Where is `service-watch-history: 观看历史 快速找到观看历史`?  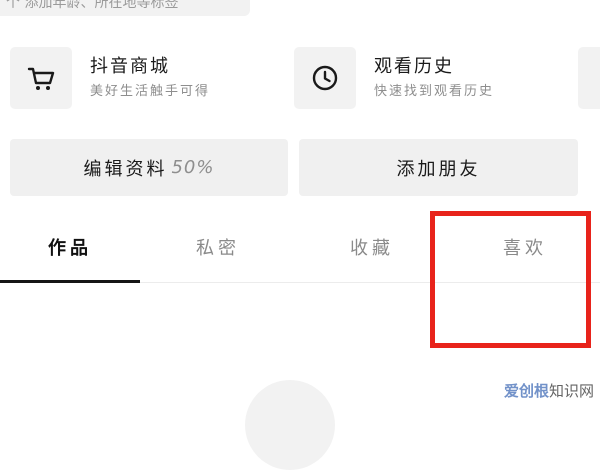 service-watch-history: 观看历史 快速找到观看历史 is located at coordinates (394, 78).